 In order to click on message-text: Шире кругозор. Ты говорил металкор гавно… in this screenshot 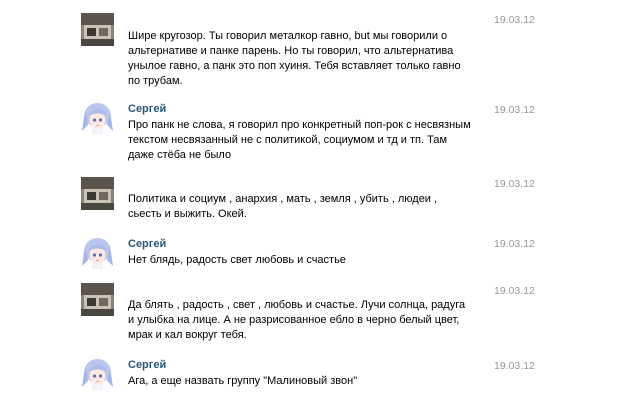, I will do `click(294, 58)`.